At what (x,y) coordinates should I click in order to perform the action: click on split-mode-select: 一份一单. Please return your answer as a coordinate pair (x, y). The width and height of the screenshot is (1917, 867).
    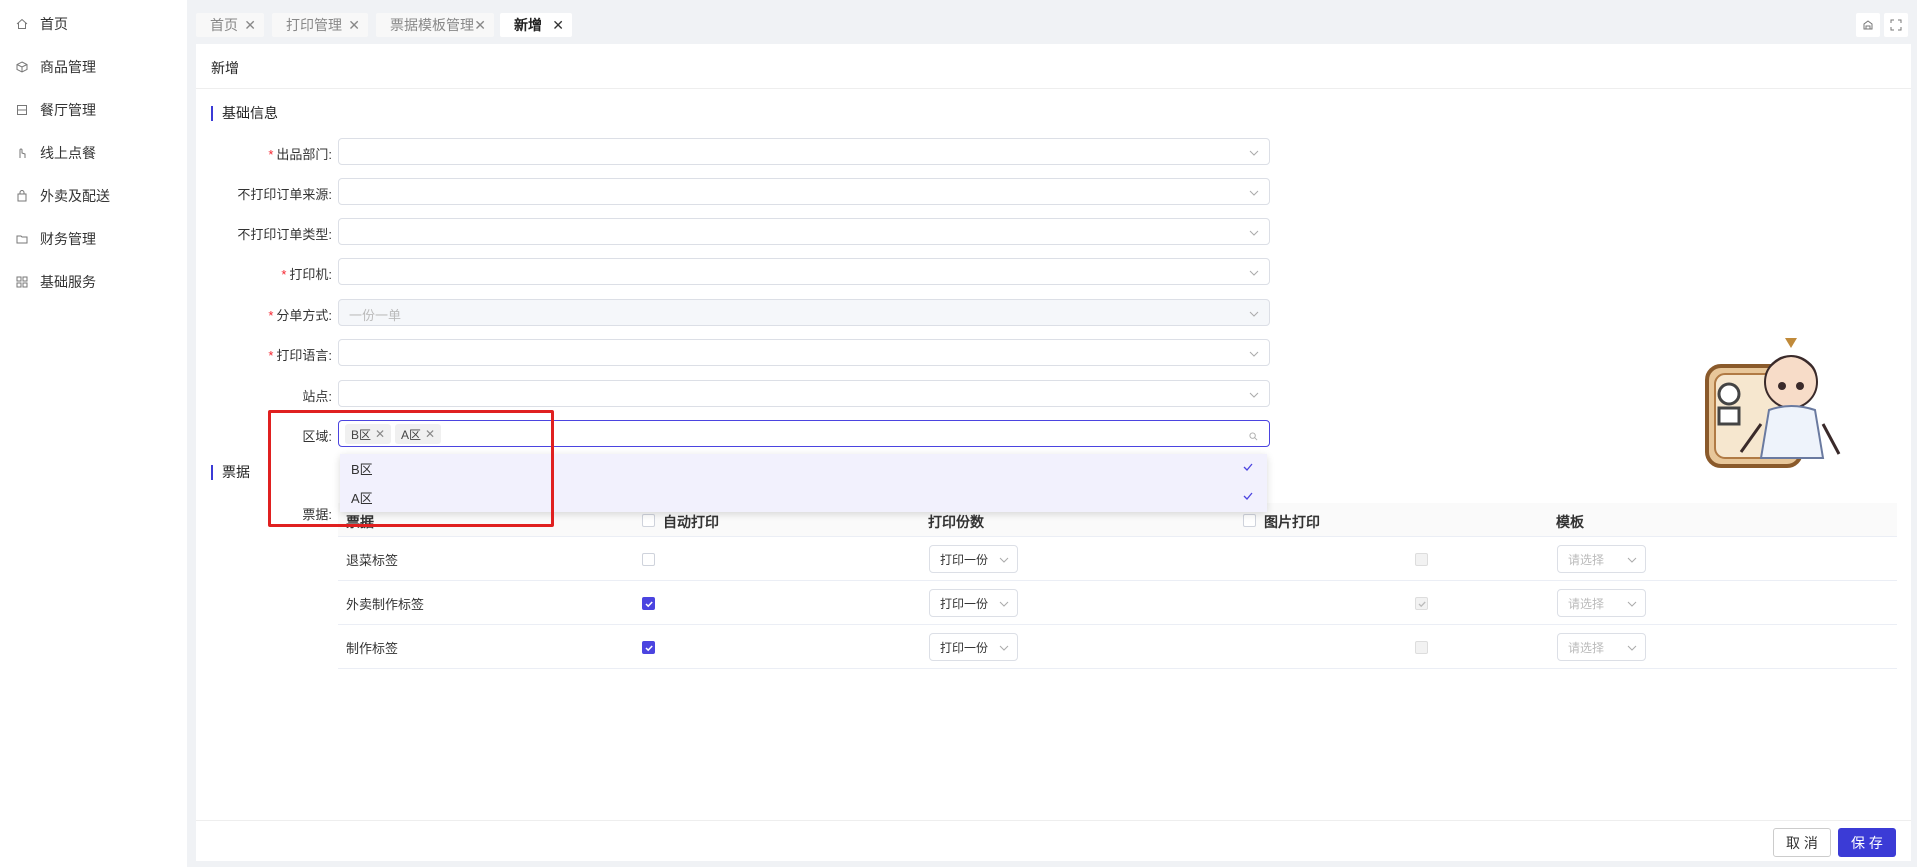
    Looking at the image, I should click on (804, 312).